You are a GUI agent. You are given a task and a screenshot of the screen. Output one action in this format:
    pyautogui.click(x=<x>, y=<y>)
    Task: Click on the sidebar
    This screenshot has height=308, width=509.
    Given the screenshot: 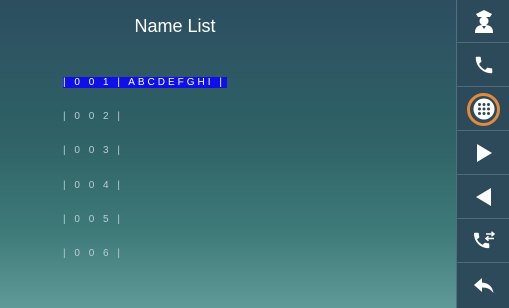 What is the action you would take?
    pyautogui.click(x=482, y=154)
    